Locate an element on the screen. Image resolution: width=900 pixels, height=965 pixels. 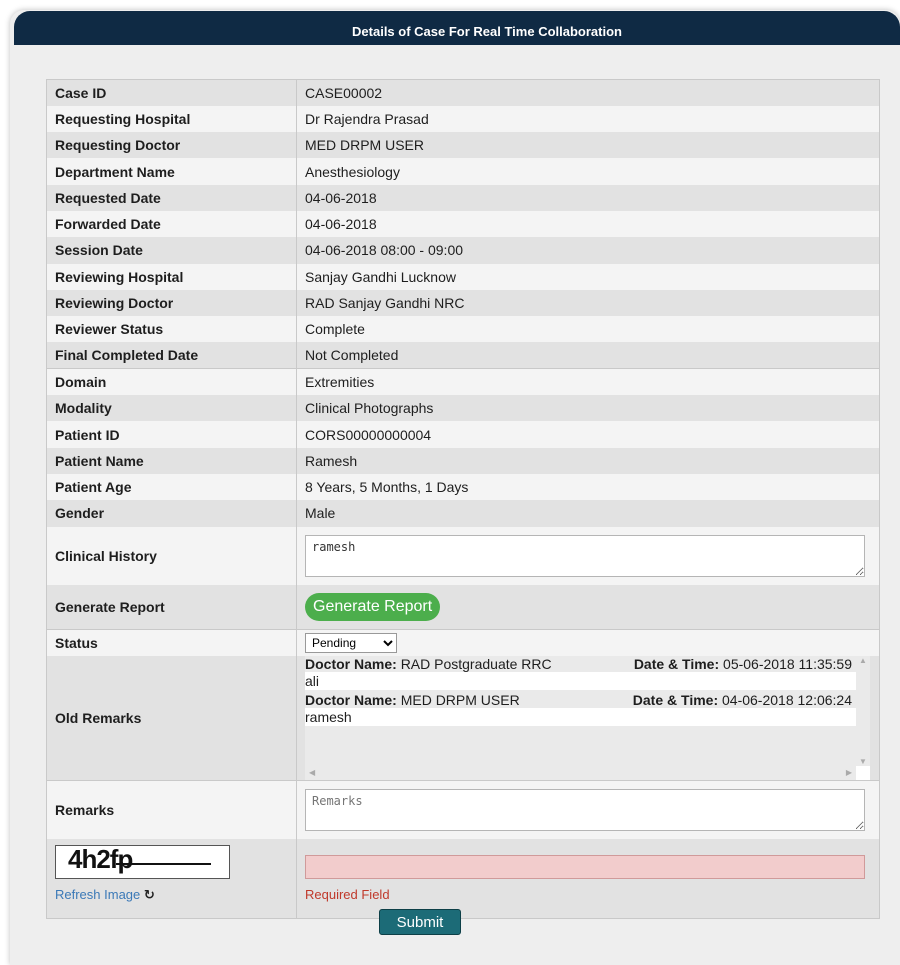
clinical-history-row: Clinical History ramesh is located at coordinates (463, 555).